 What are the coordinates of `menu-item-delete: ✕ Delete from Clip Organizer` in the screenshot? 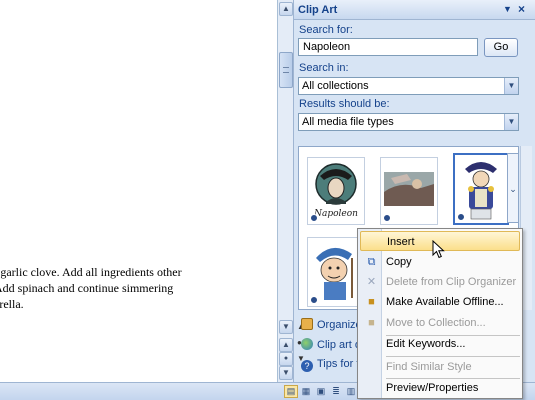 It's located at (440, 282).